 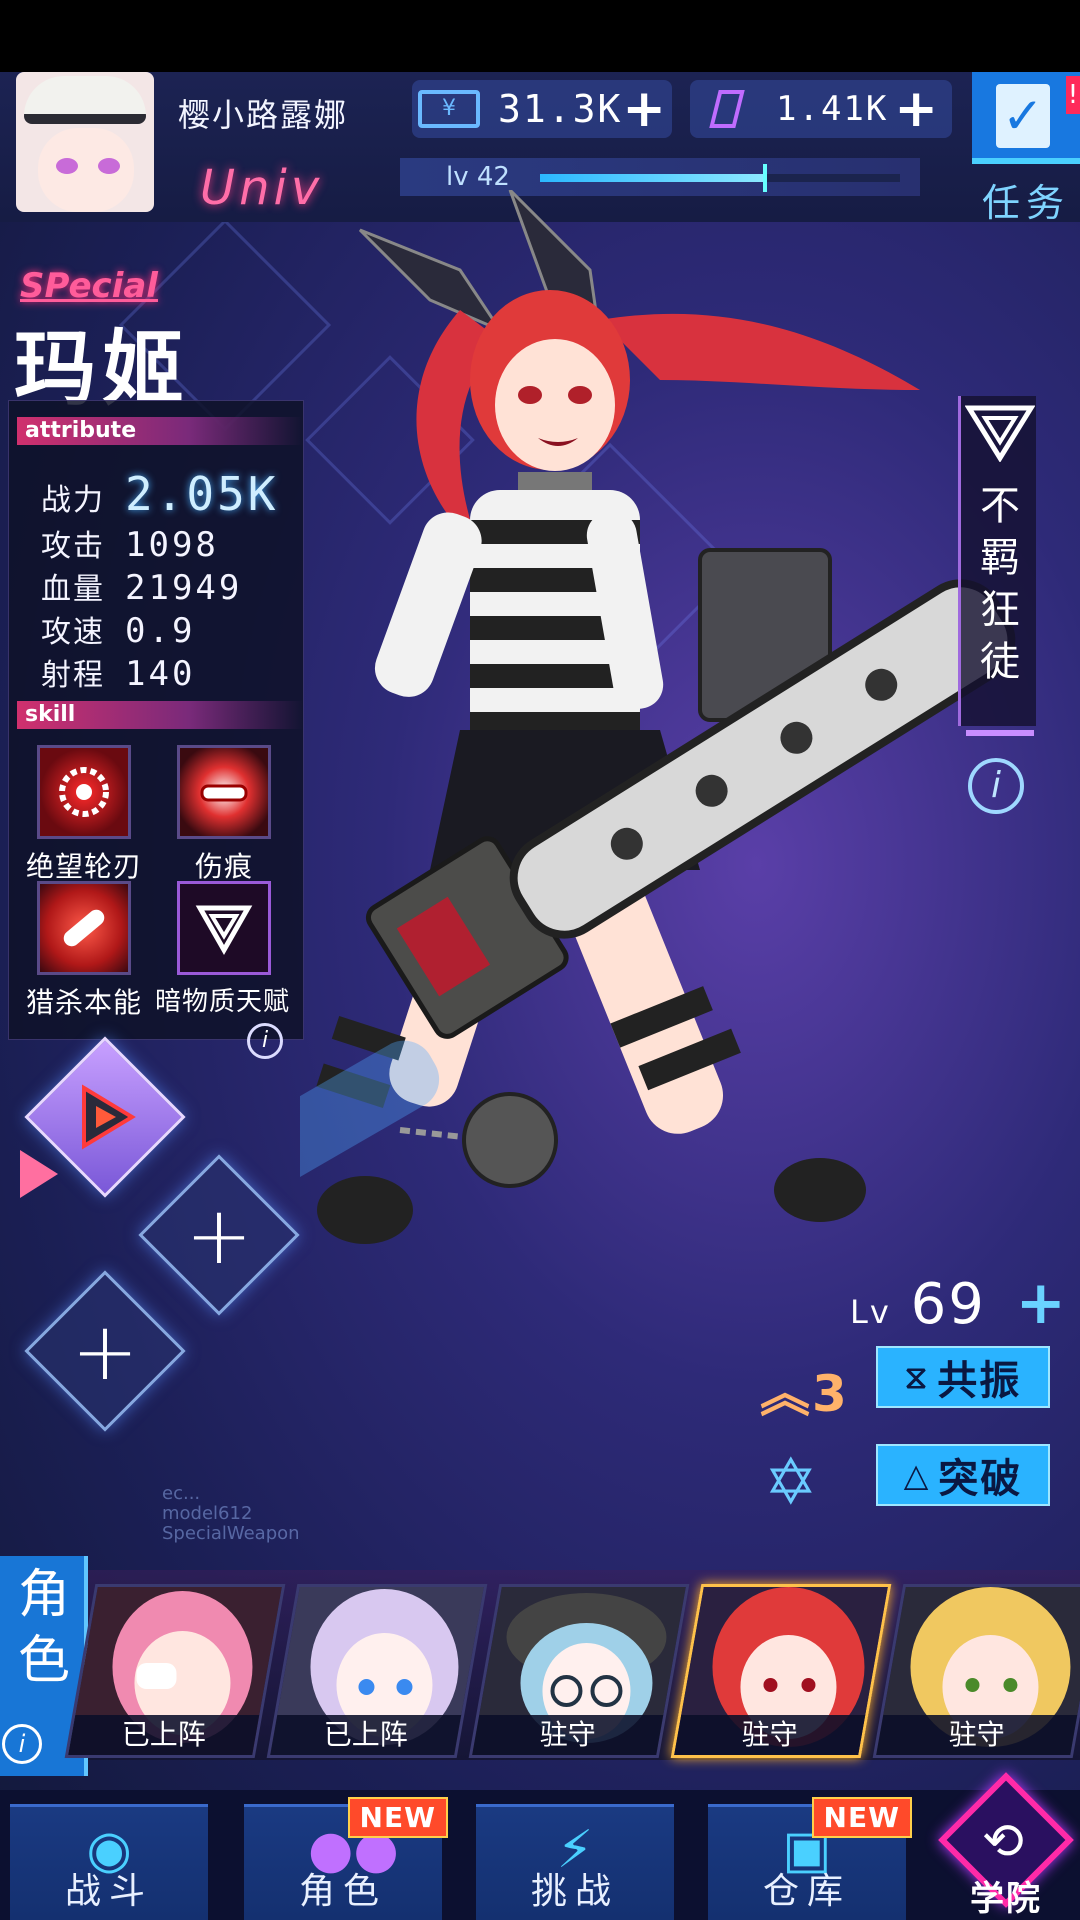 I want to click on power-value: 2.05K, so click(x=202, y=494).